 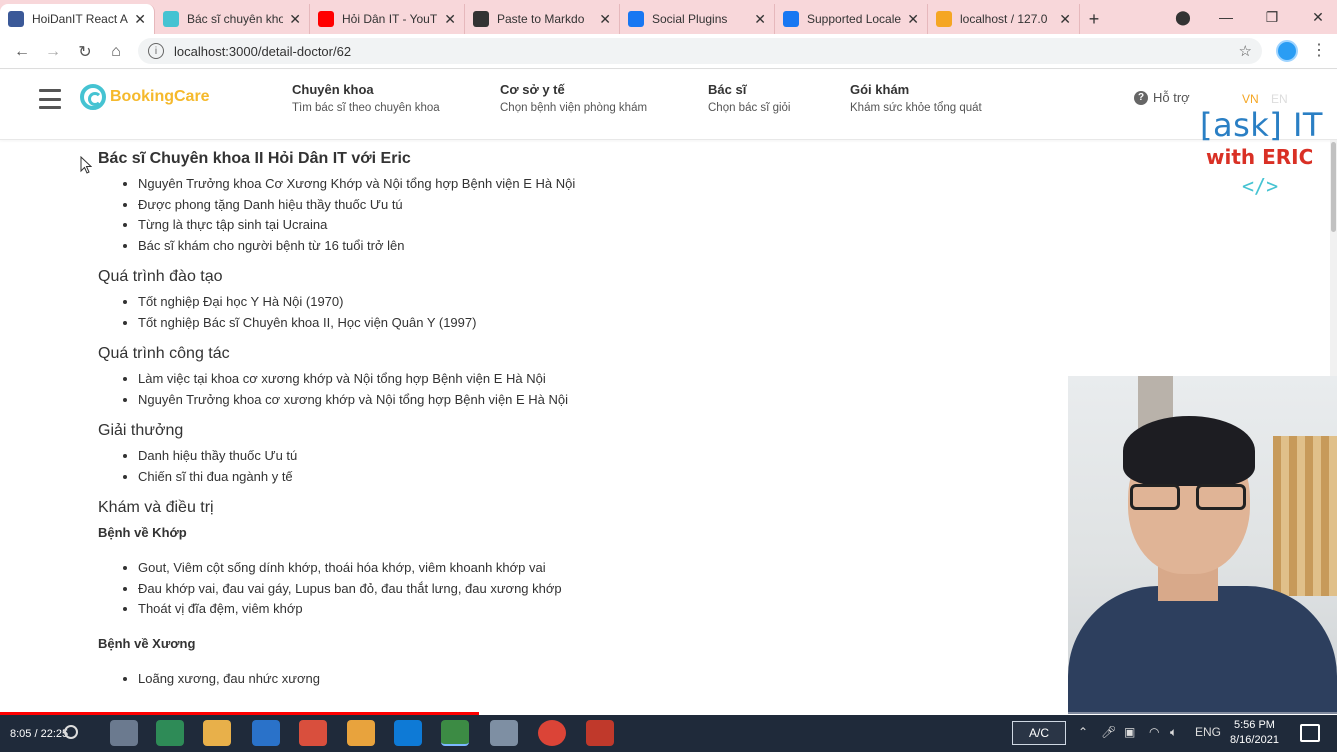 I want to click on browser-tab: Hỏi Dân IT - YouT ✕, so click(x=387, y=19).